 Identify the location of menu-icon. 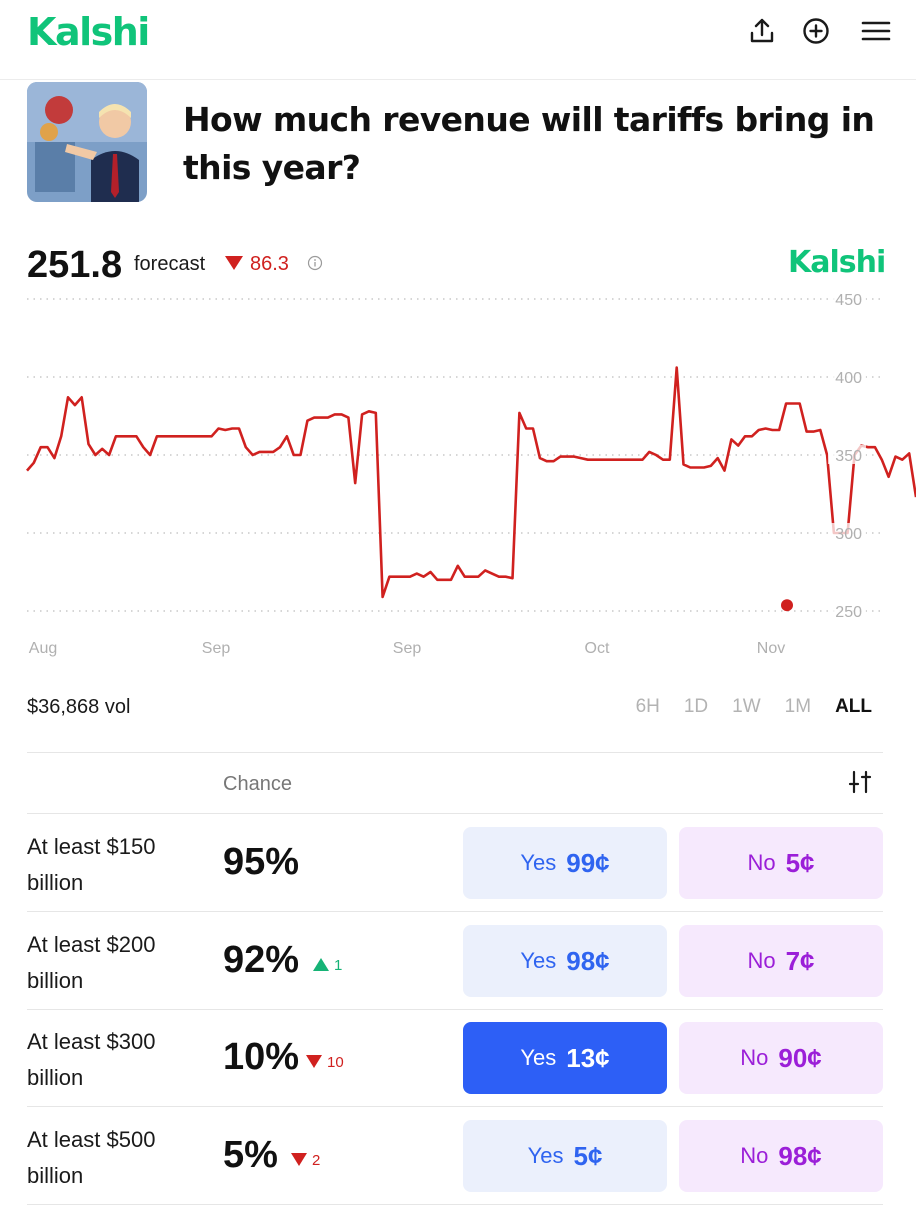
(876, 31).